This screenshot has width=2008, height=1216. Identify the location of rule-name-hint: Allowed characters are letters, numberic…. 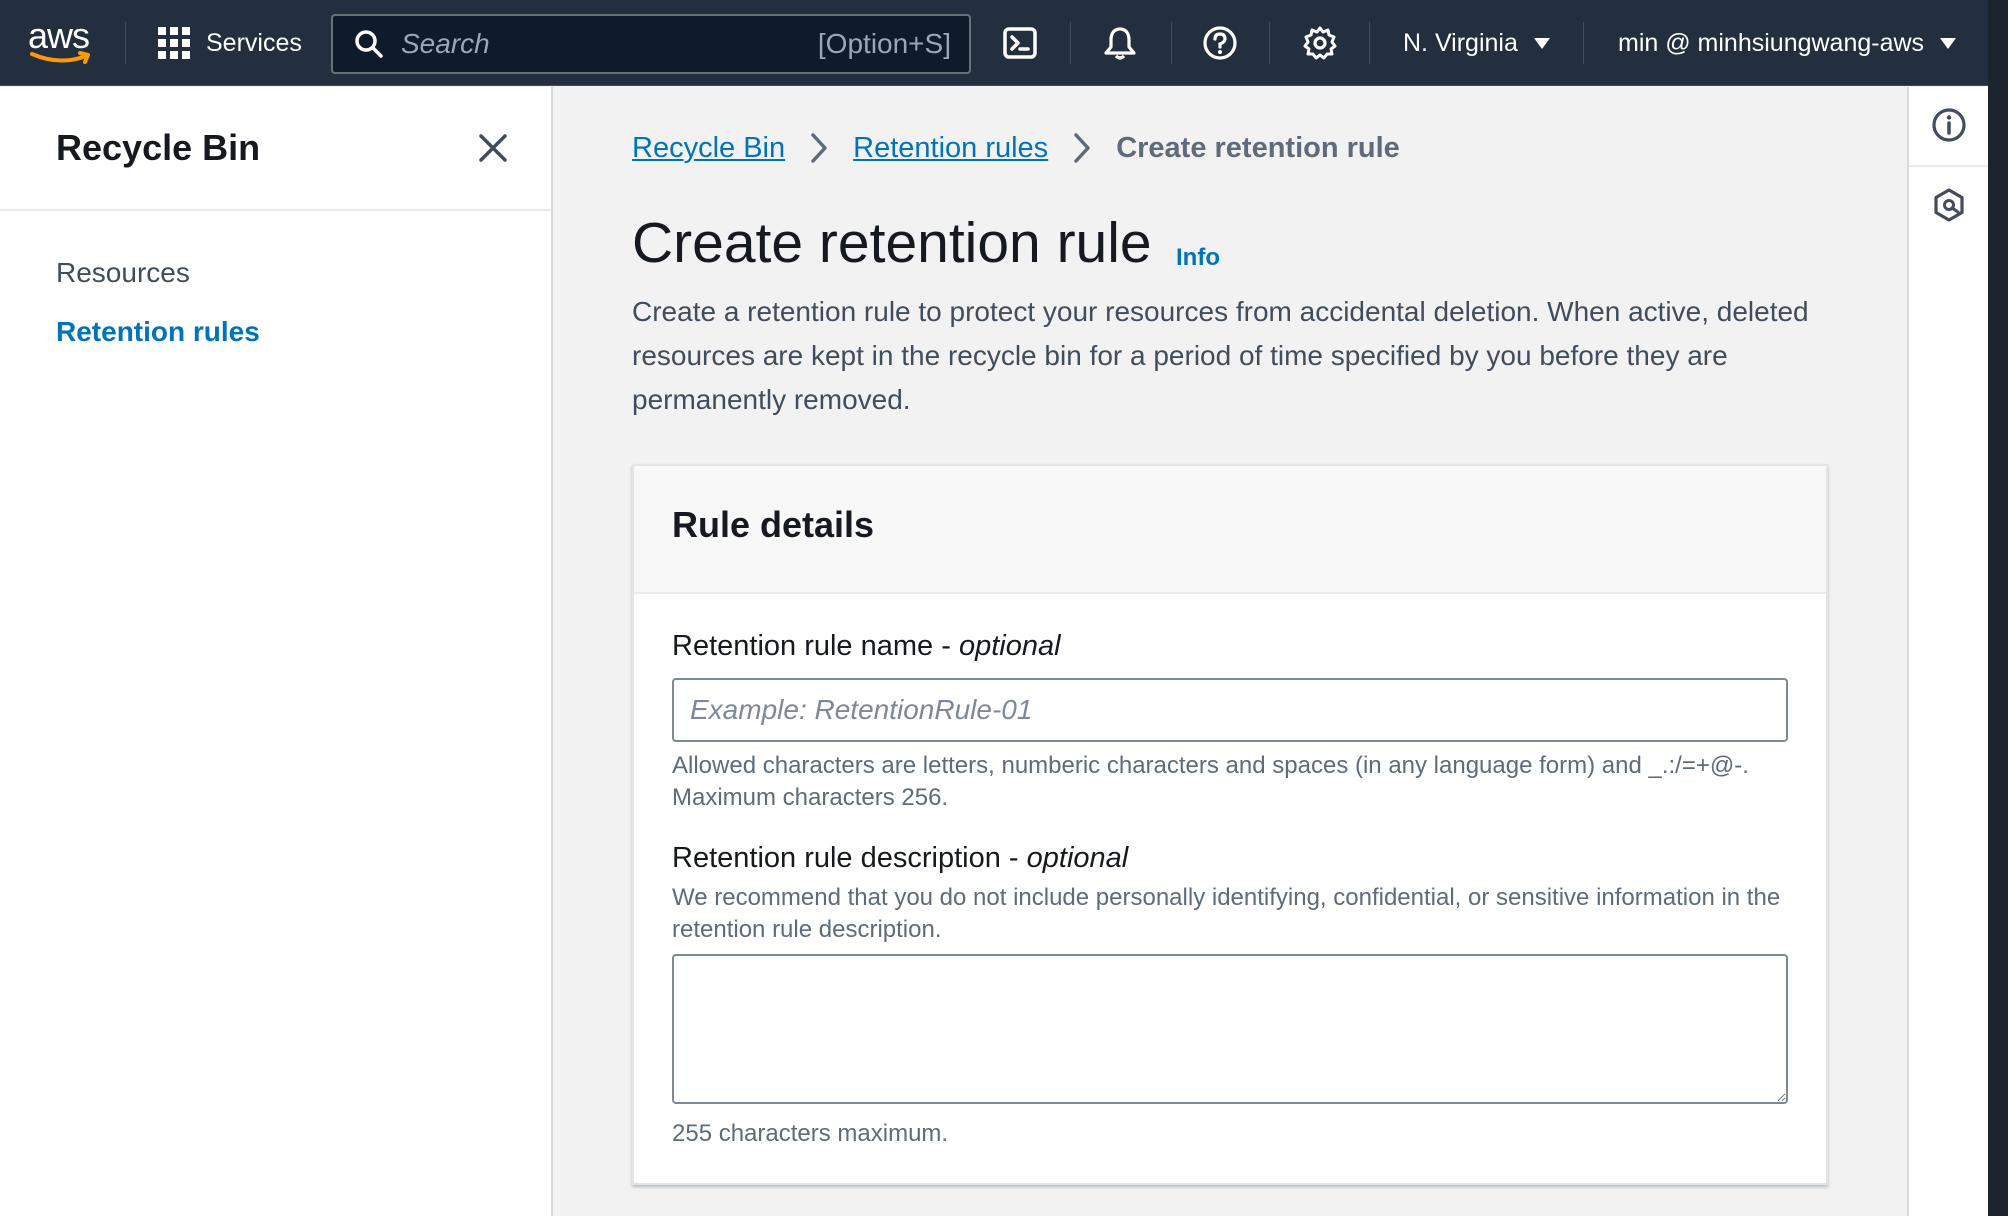
(1210, 781).